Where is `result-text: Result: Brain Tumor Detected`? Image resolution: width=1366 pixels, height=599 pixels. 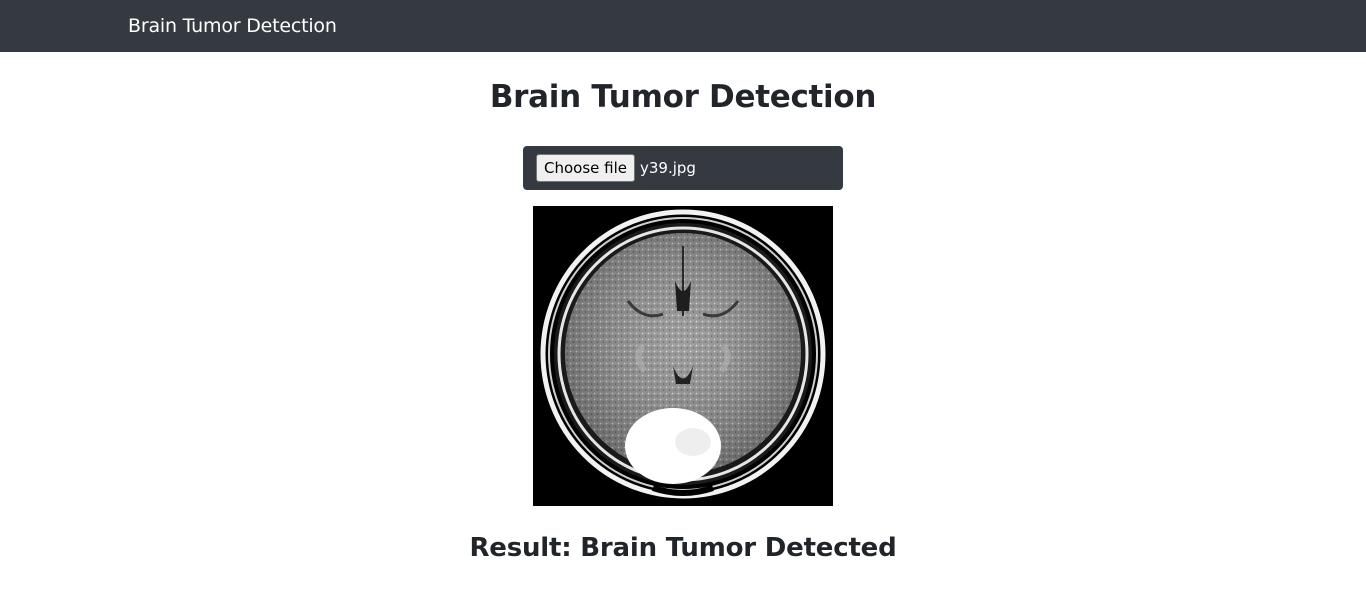
result-text: Result: Brain Tumor Detected is located at coordinates (683, 548).